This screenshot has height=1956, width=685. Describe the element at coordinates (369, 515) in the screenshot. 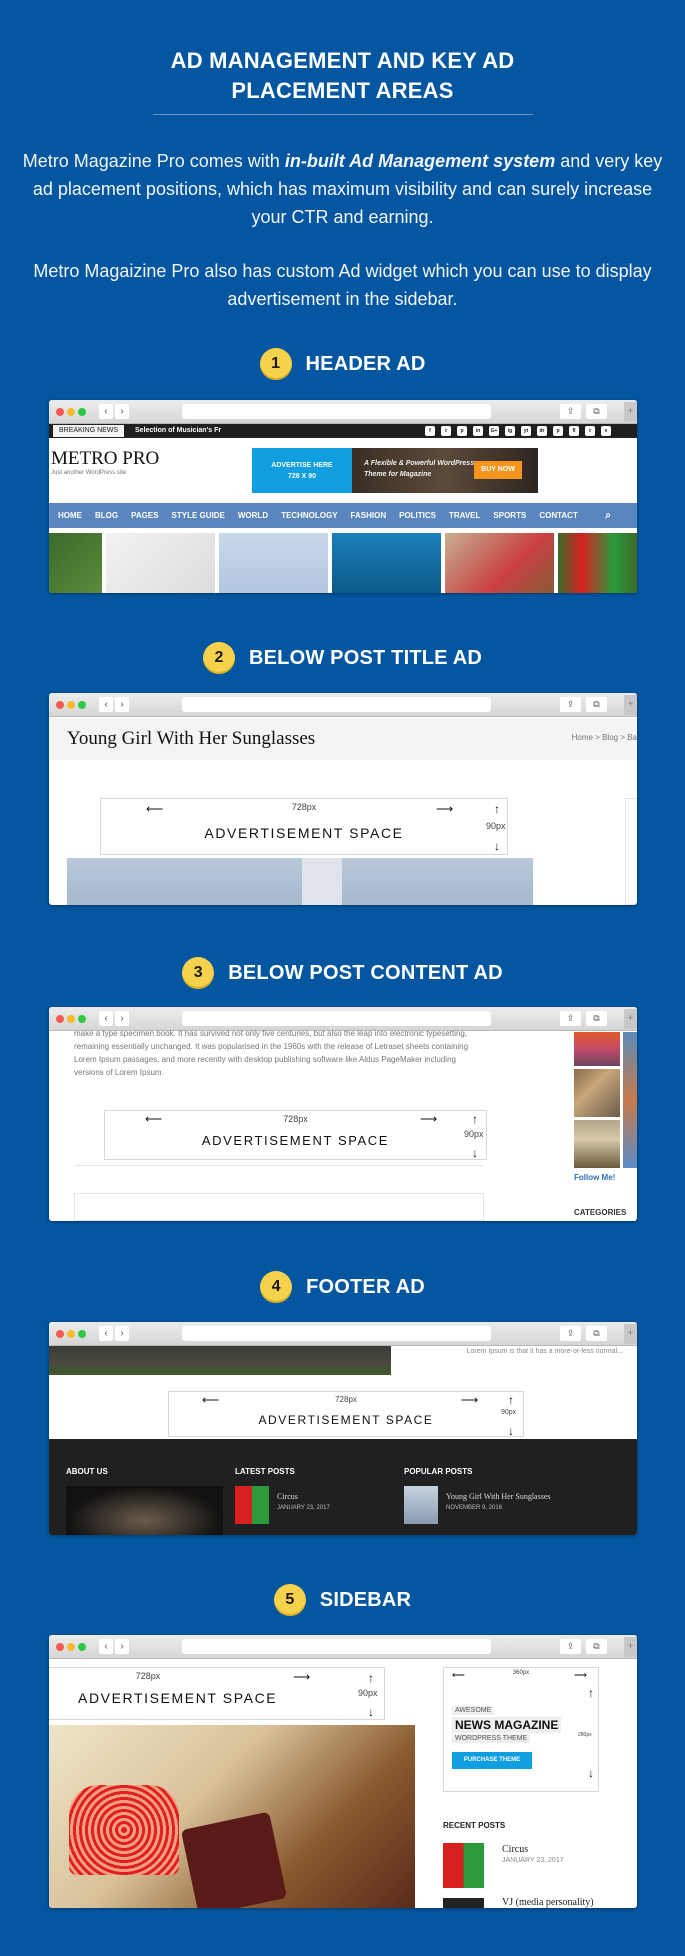

I see `nav-item: FASHION` at that location.